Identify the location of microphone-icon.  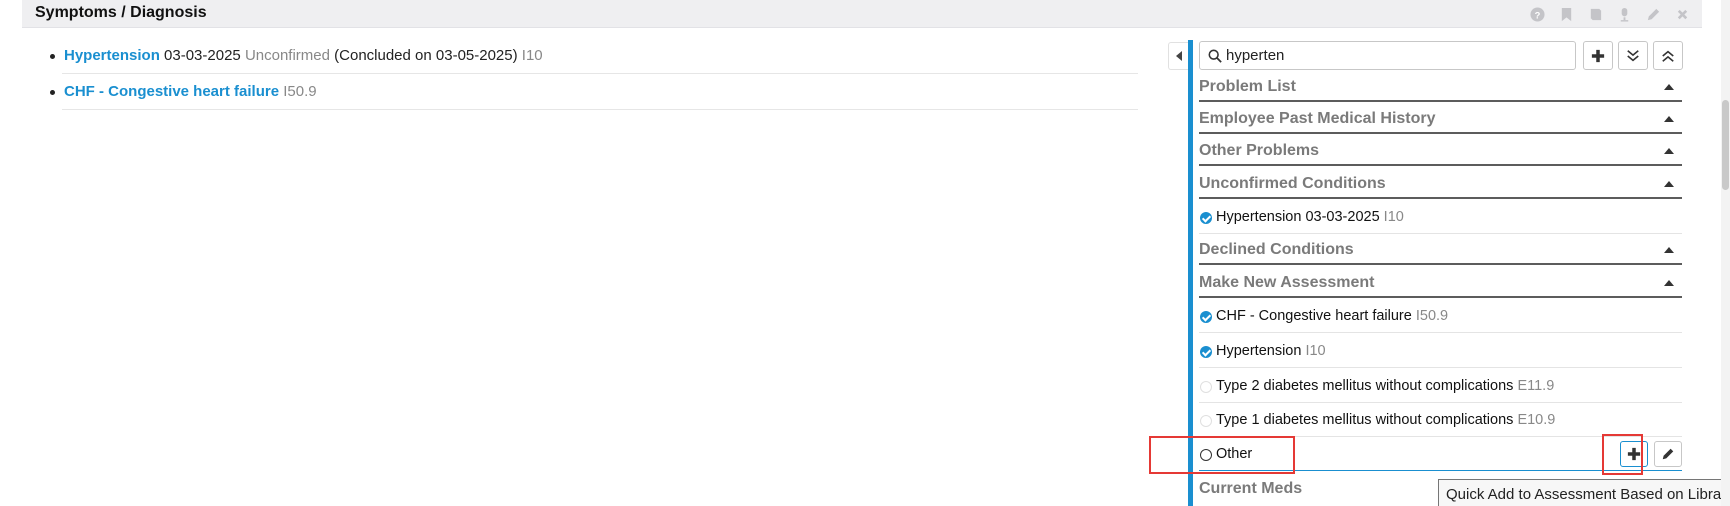
(1624, 14).